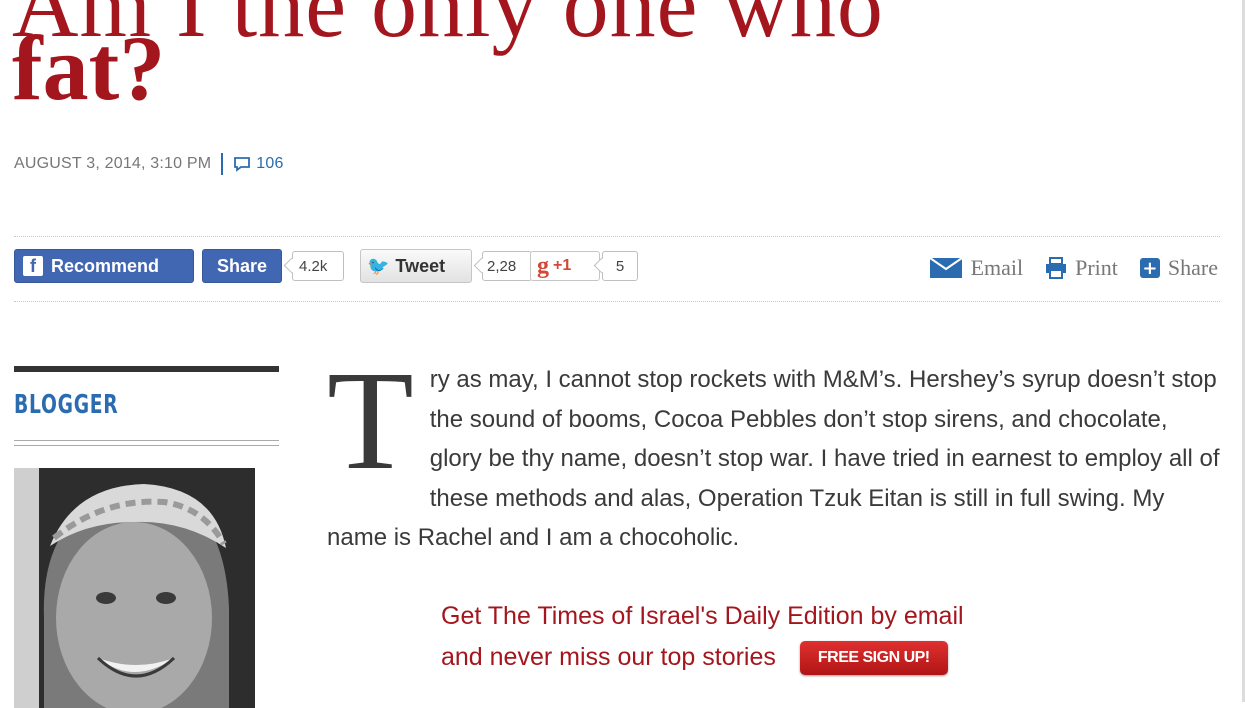 The width and height of the screenshot is (1245, 708). What do you see at coordinates (146, 443) in the screenshot?
I see `sidebar-bottom-rule` at bounding box center [146, 443].